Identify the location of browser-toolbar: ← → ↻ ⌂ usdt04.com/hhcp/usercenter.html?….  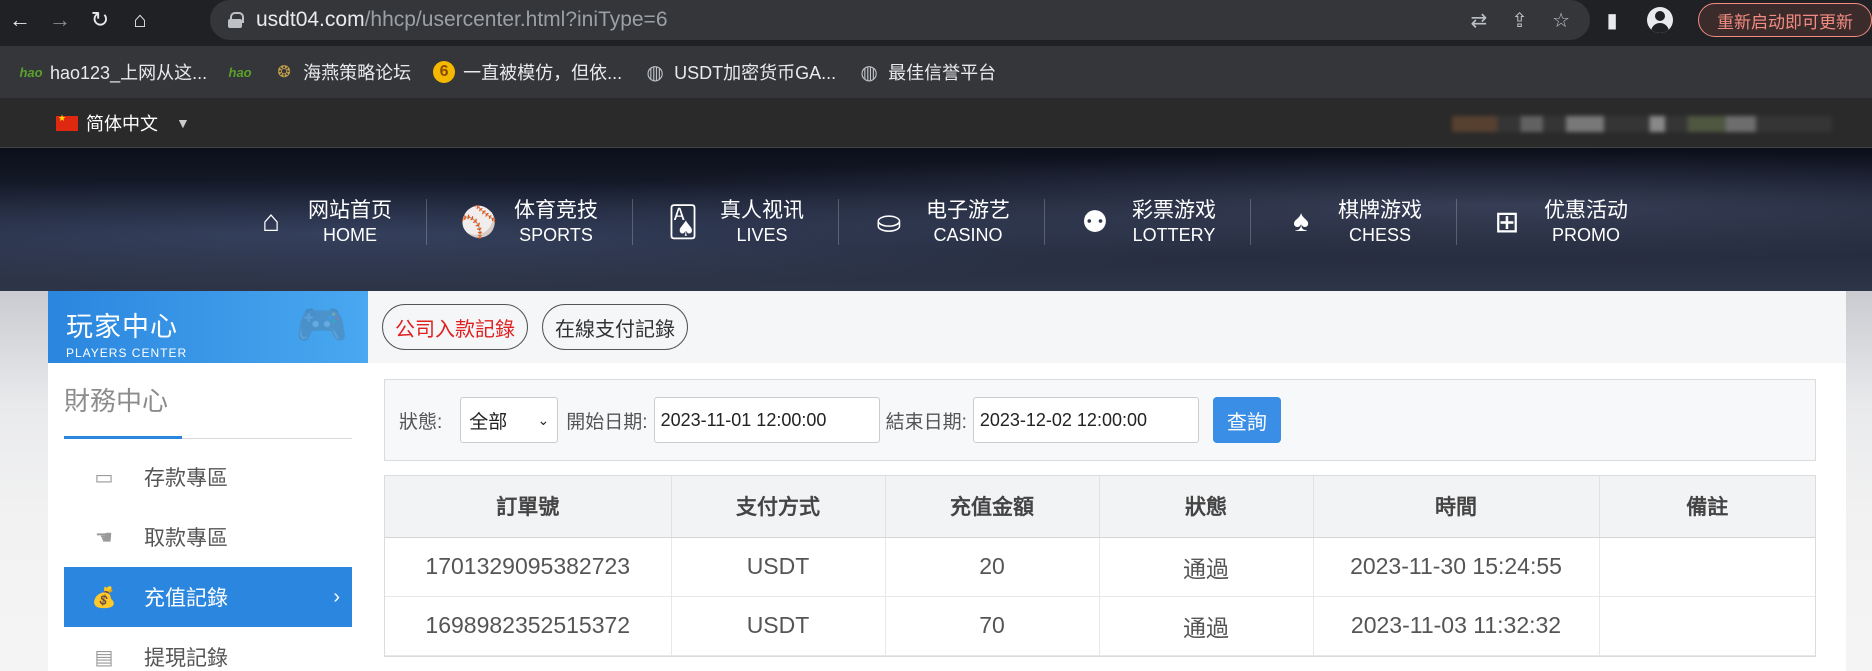
(936, 20).